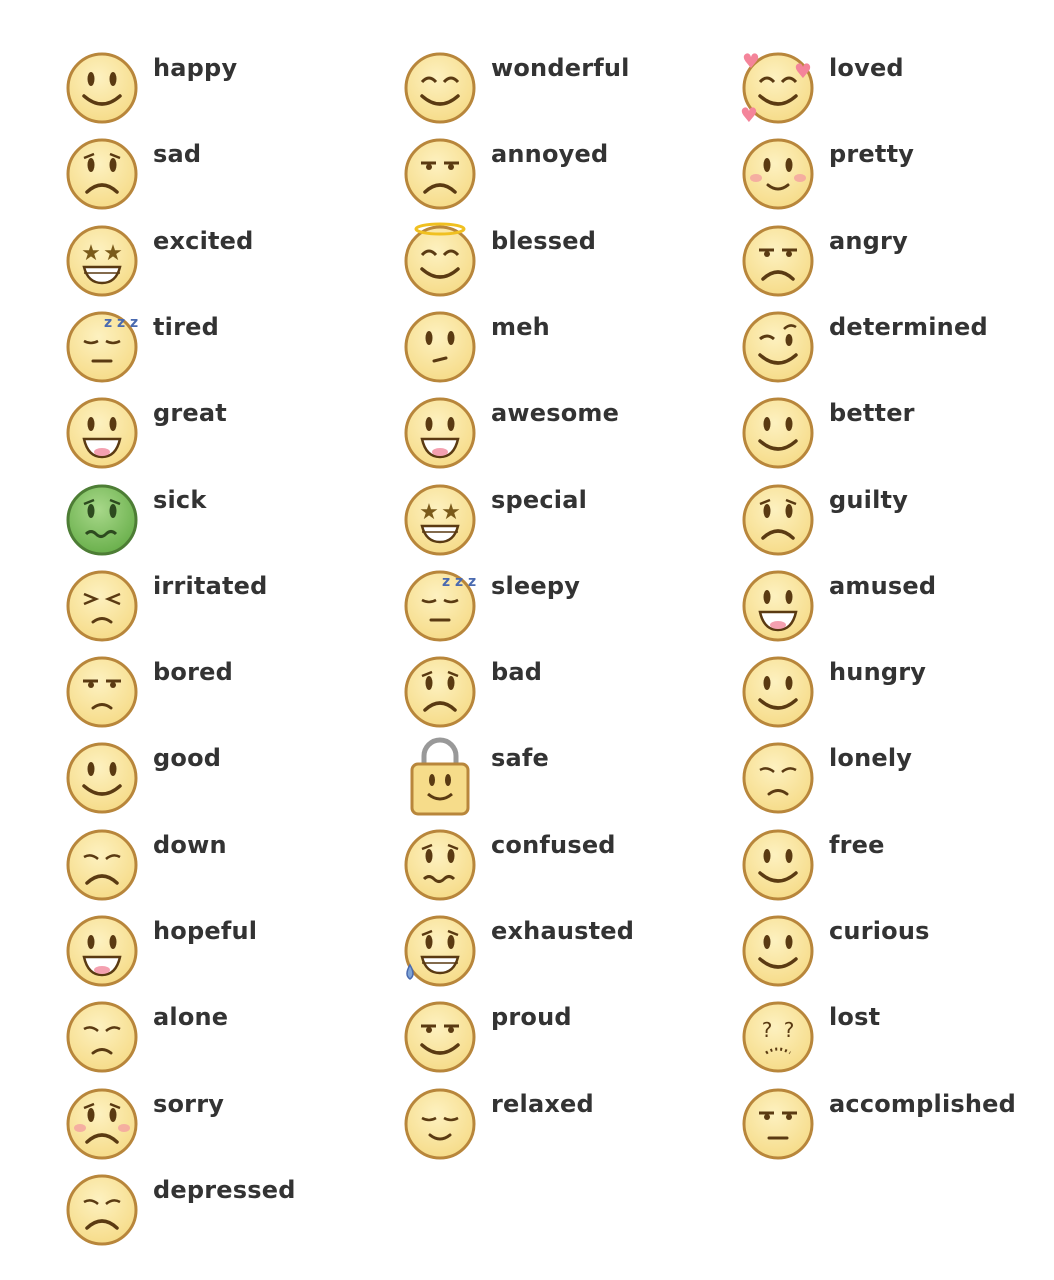 Image resolution: width=1054 pixels, height=1280 pixels. Describe the element at coordinates (564, 869) in the screenshot. I see `mood-option-confused: confused` at that location.